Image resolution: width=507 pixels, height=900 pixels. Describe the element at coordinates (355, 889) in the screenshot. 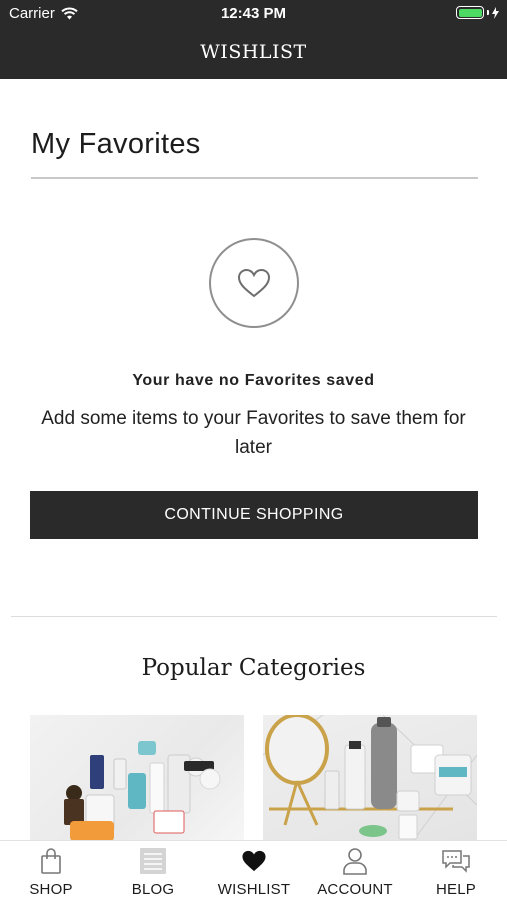

I see `tab-label: ACCOUNT` at that location.